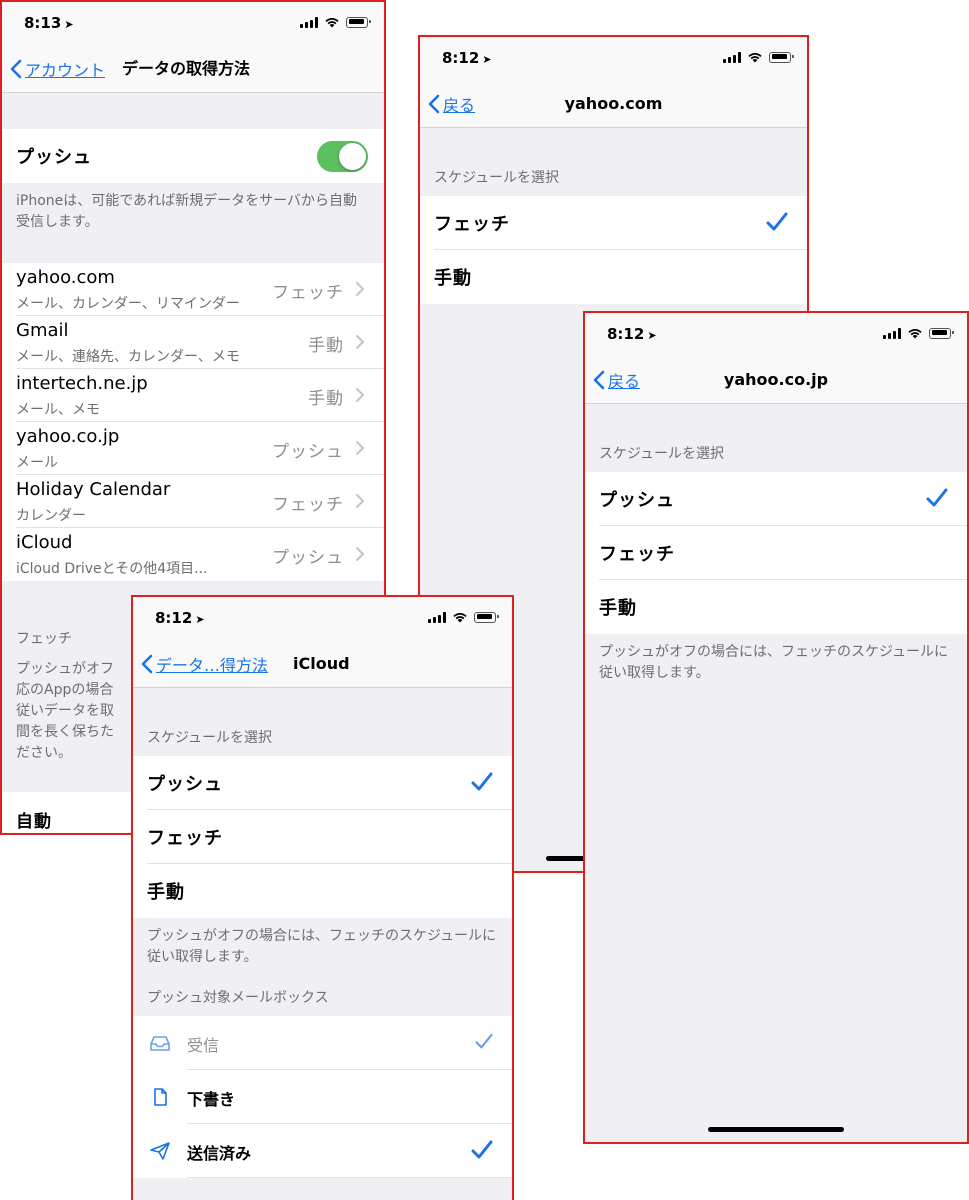 Image resolution: width=969 pixels, height=1200 pixels. What do you see at coordinates (193, 156) in the screenshot?
I see `push-row: プッシュ` at bounding box center [193, 156].